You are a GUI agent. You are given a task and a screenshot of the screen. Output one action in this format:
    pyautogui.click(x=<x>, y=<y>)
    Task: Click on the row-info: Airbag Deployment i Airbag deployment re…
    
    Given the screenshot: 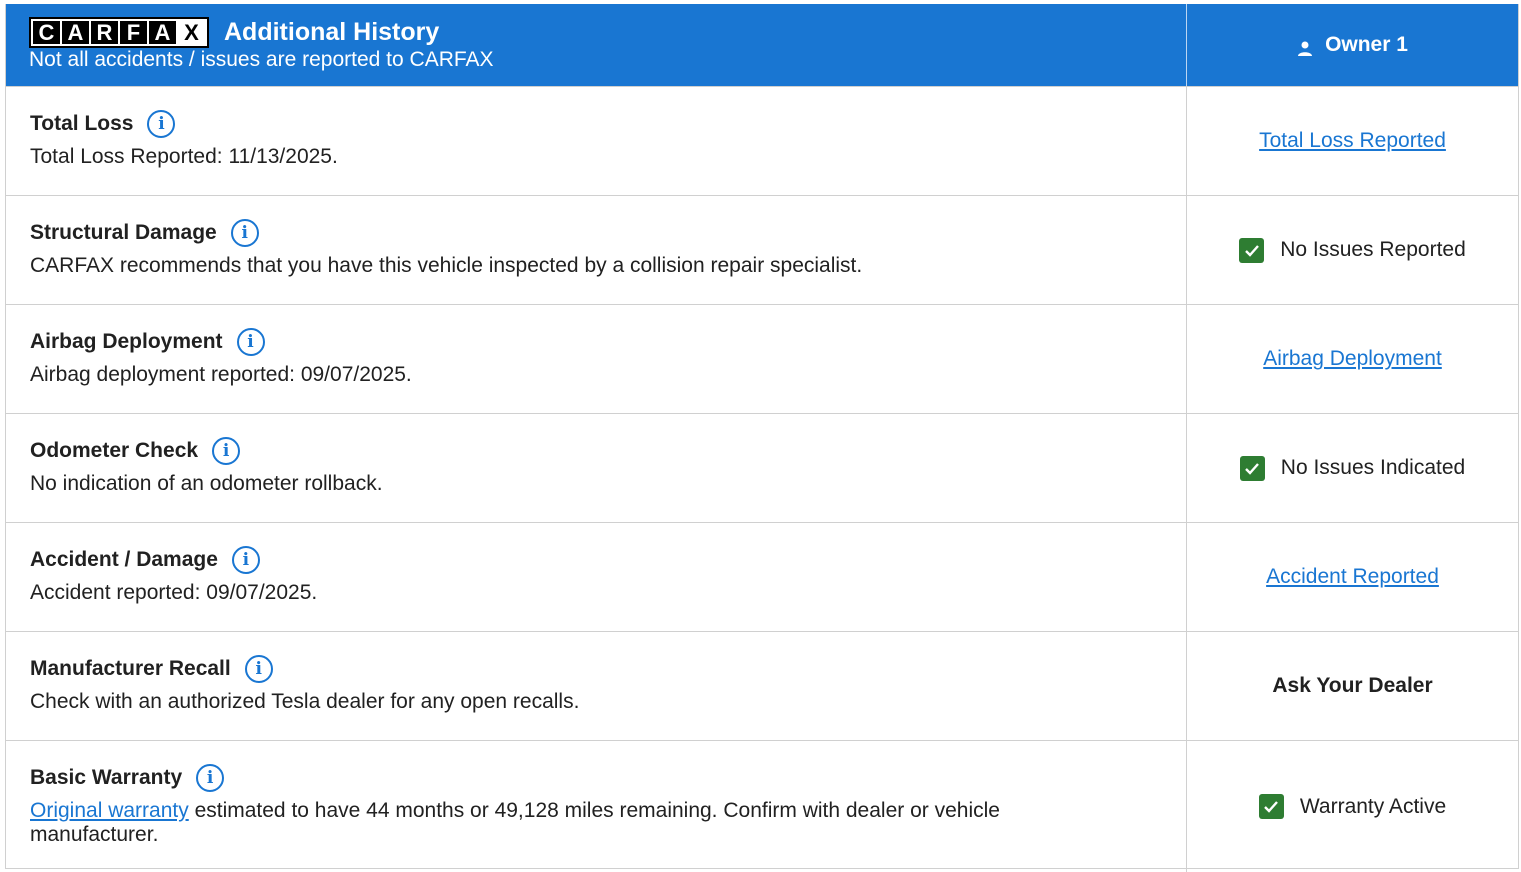 What is the action you would take?
    pyautogui.click(x=596, y=359)
    